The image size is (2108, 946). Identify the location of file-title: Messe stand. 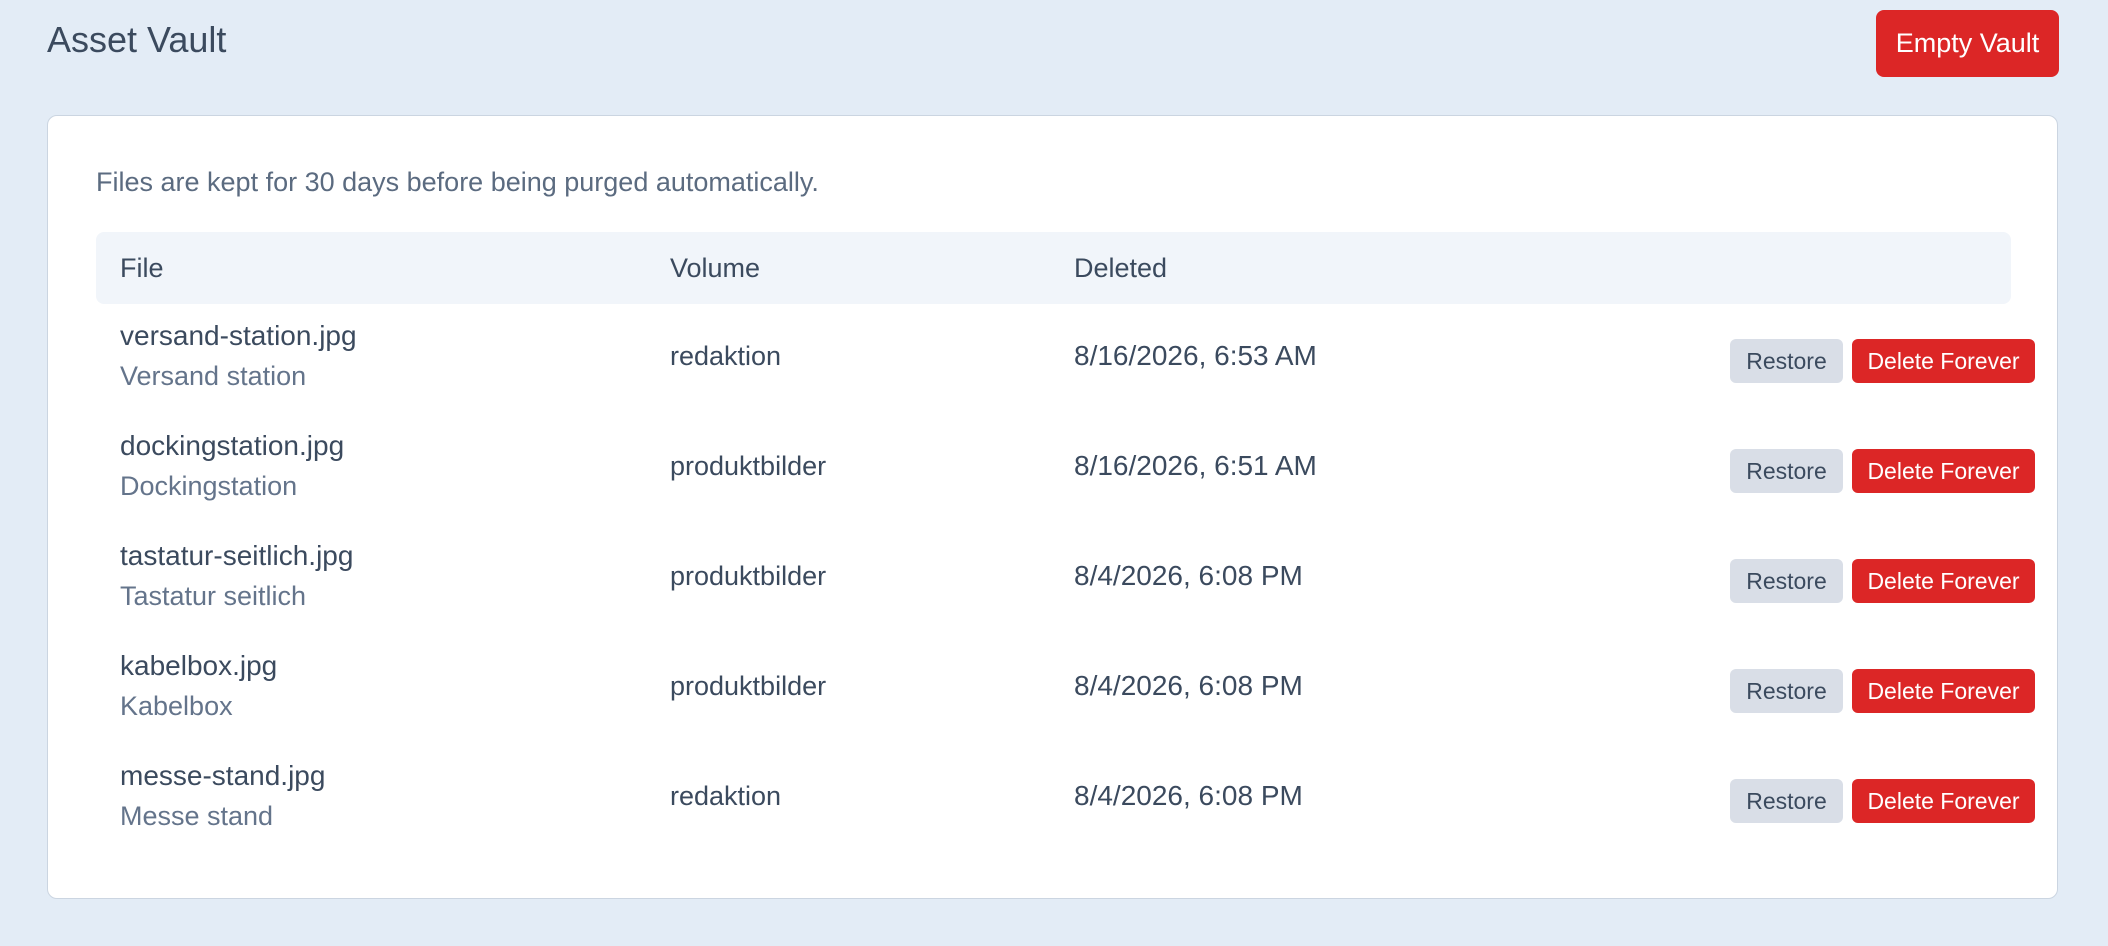
(197, 816).